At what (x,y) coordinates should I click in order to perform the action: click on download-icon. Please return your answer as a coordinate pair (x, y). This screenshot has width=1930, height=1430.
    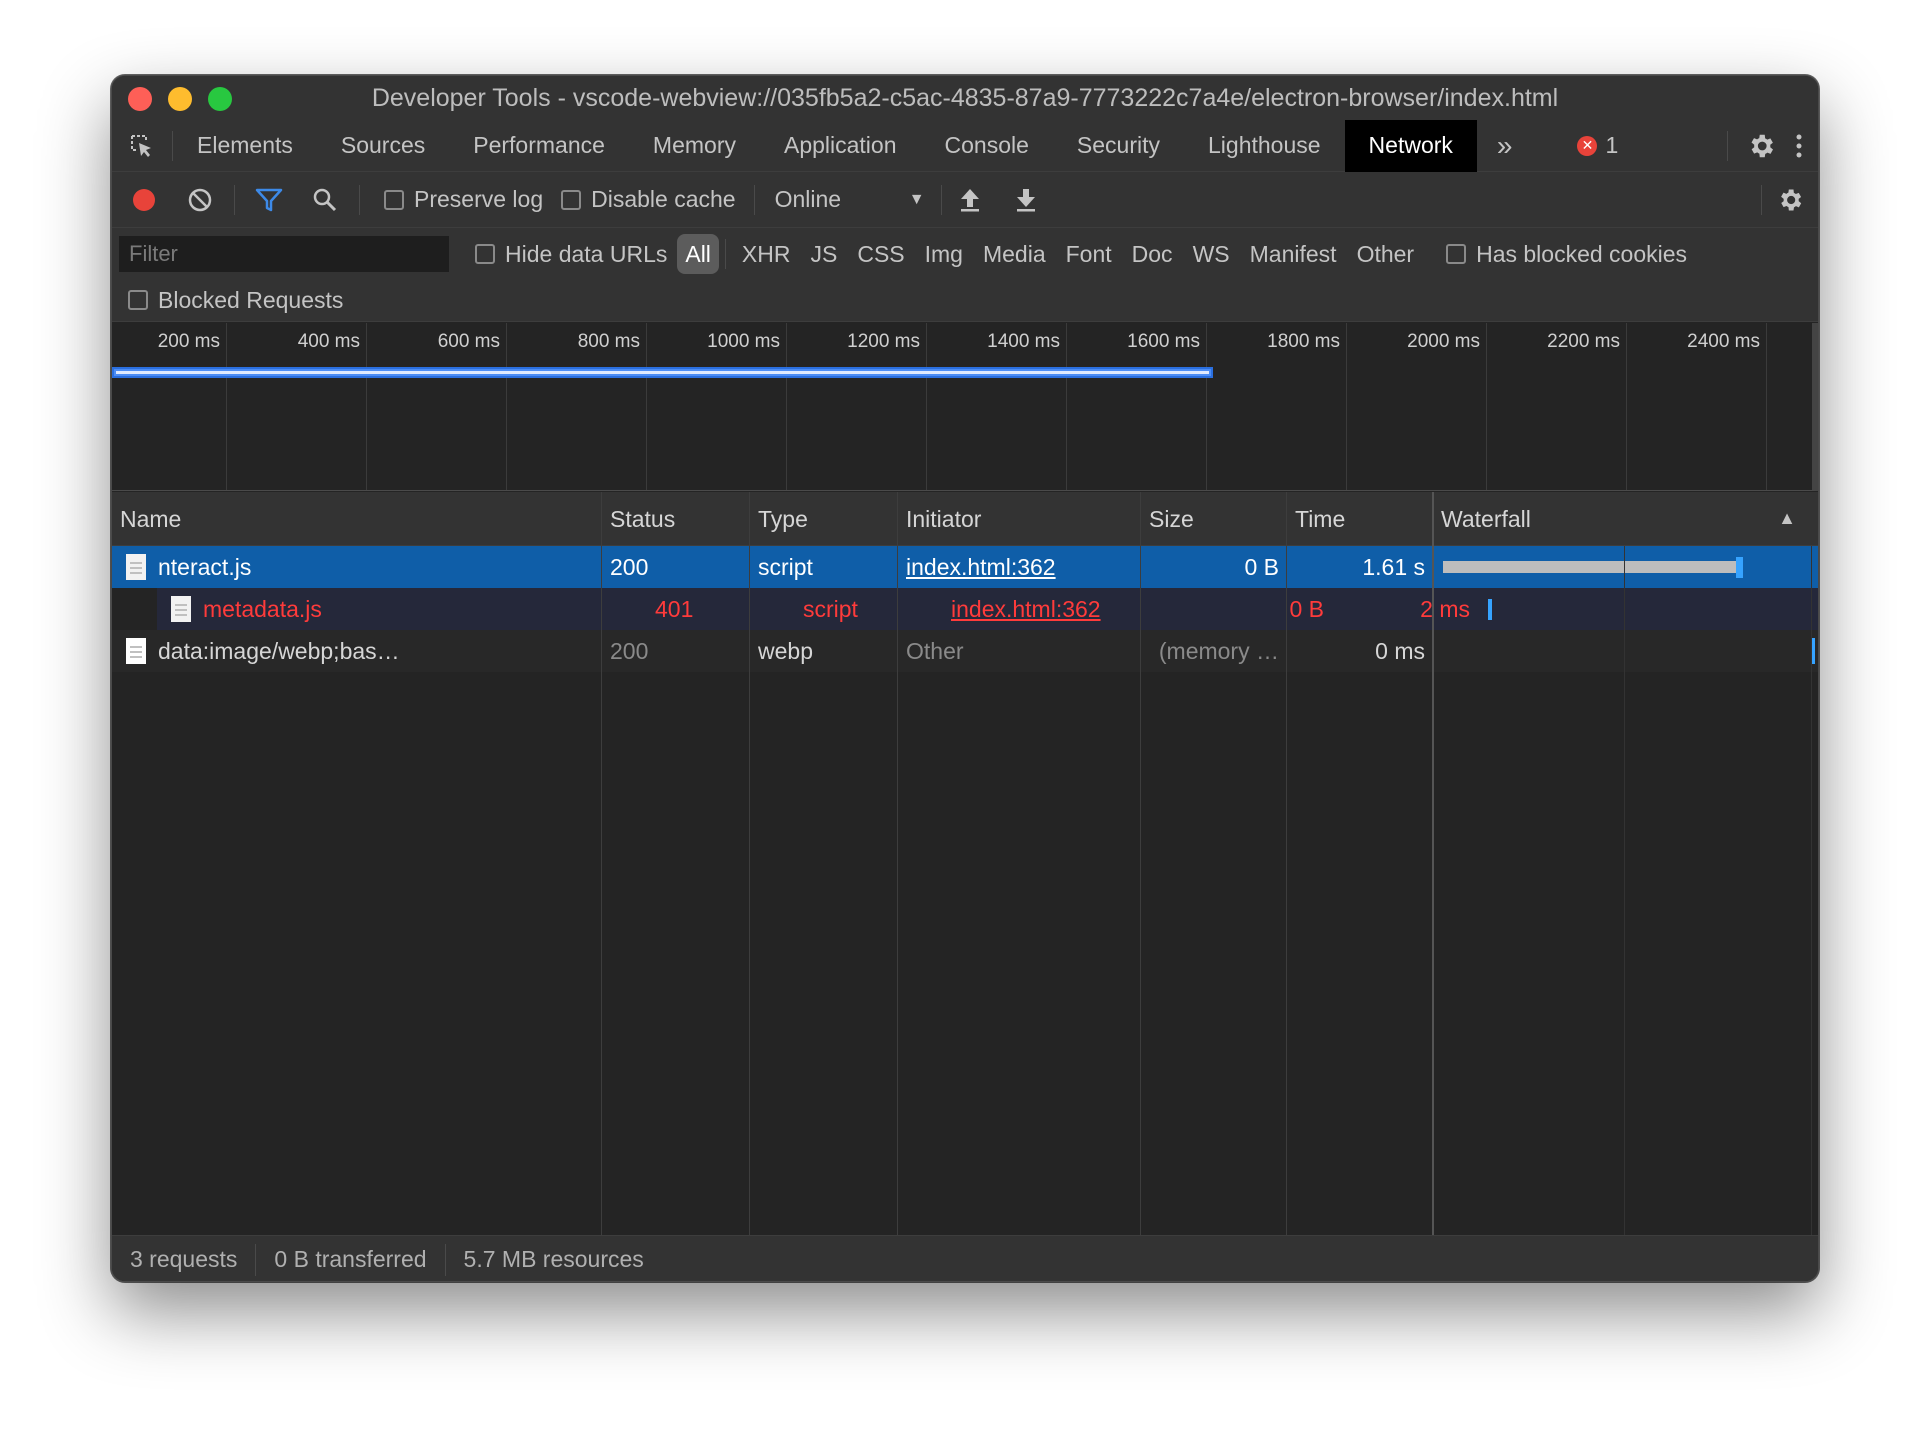
    Looking at the image, I should click on (1025, 199).